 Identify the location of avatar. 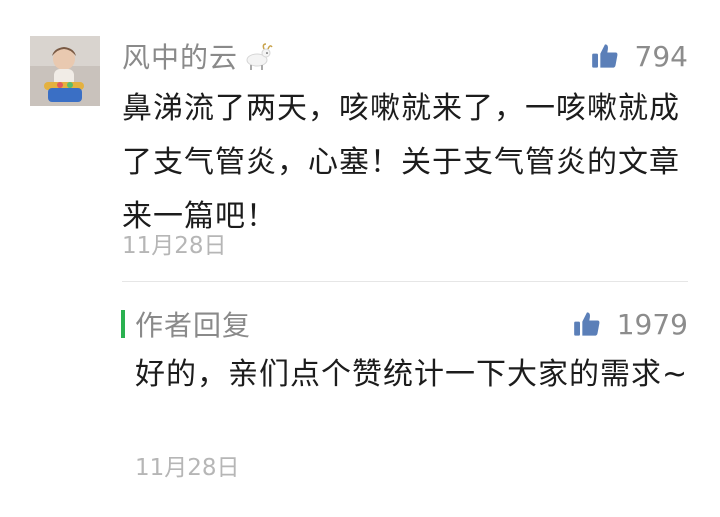
(65, 71).